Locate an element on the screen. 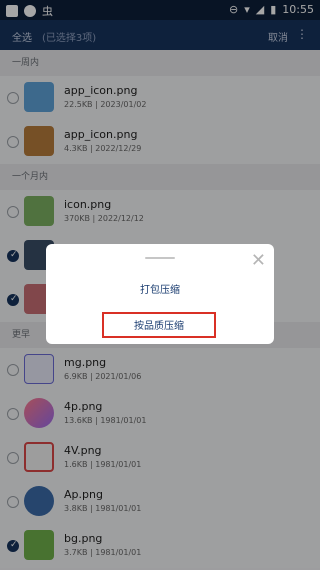  compress-dialog: ✕ 打包压缩 按品质压缩 is located at coordinates (160, 294).